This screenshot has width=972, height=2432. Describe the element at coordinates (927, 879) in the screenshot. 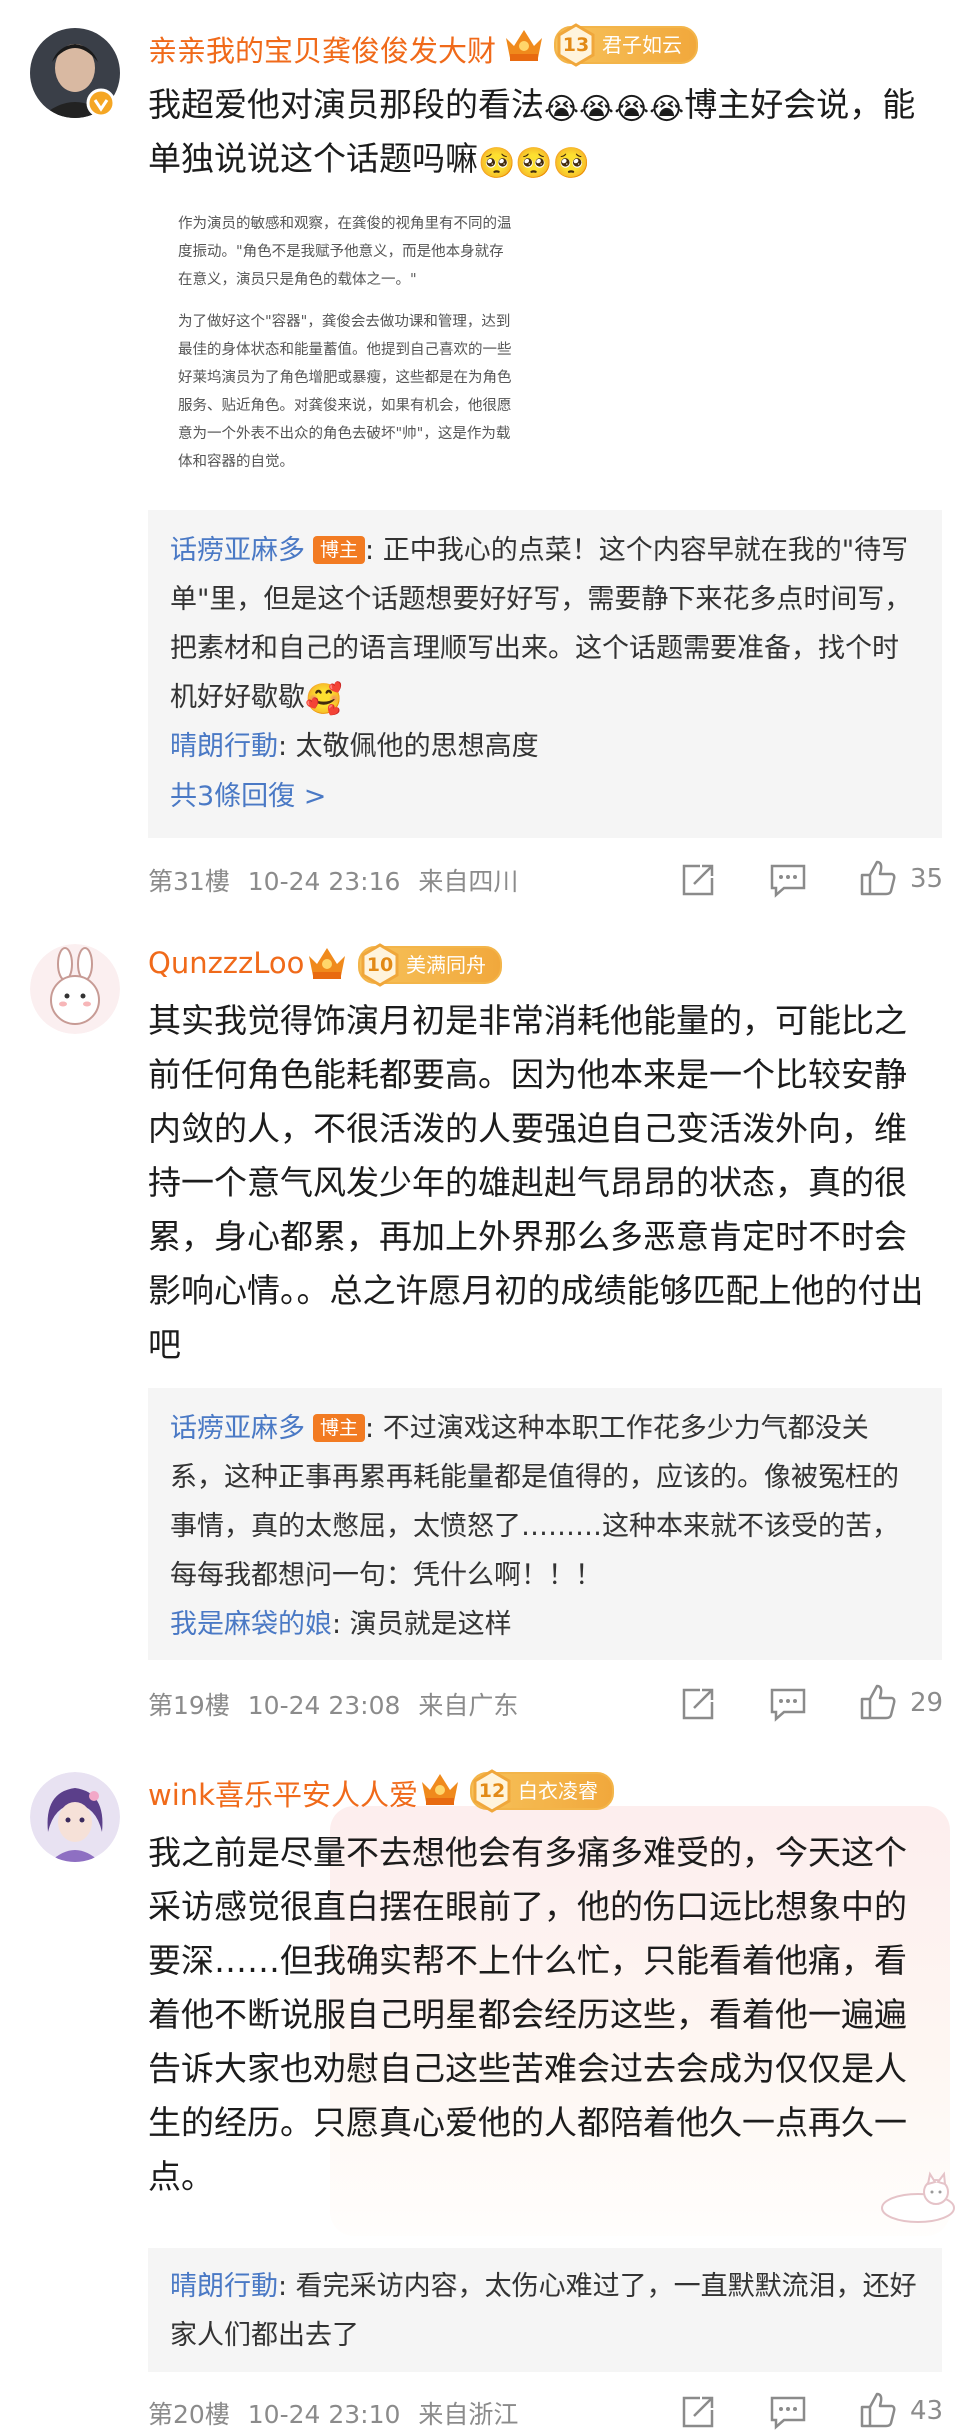

I see `like-count: 35` at that location.